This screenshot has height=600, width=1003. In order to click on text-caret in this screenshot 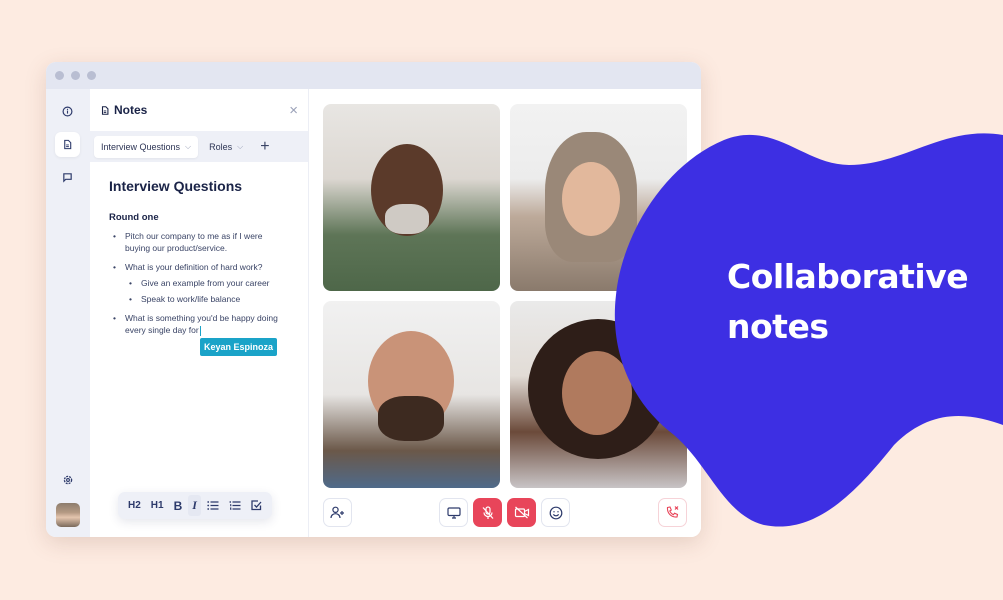, I will do `click(200, 330)`.